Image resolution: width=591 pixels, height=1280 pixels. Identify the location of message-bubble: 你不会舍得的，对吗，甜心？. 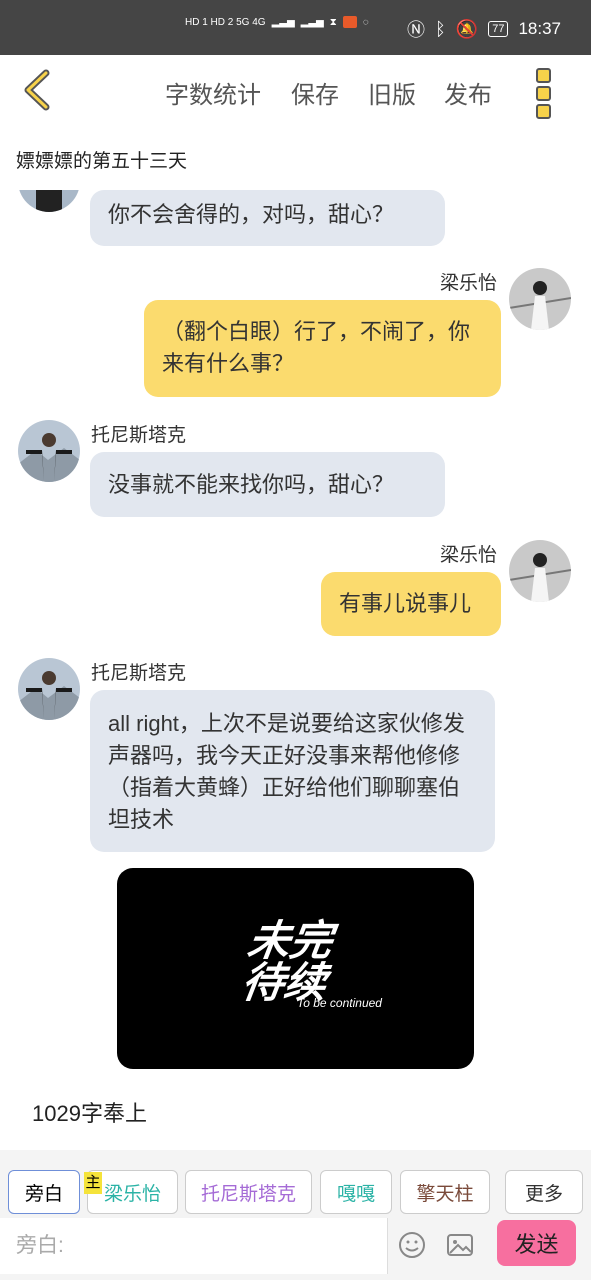
(267, 218).